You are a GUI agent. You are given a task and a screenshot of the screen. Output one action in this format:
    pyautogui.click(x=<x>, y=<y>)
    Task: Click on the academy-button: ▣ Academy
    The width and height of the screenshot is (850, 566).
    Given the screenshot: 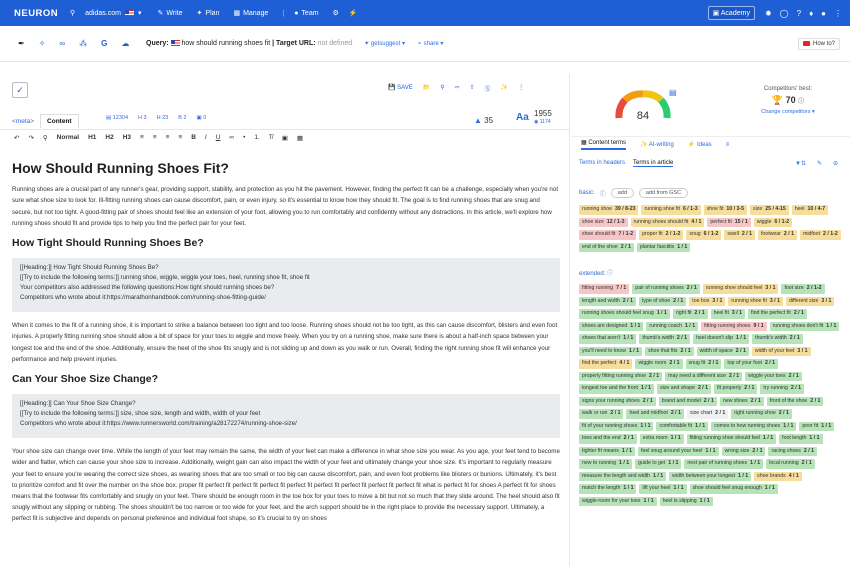 What is the action you would take?
    pyautogui.click(x=731, y=13)
    